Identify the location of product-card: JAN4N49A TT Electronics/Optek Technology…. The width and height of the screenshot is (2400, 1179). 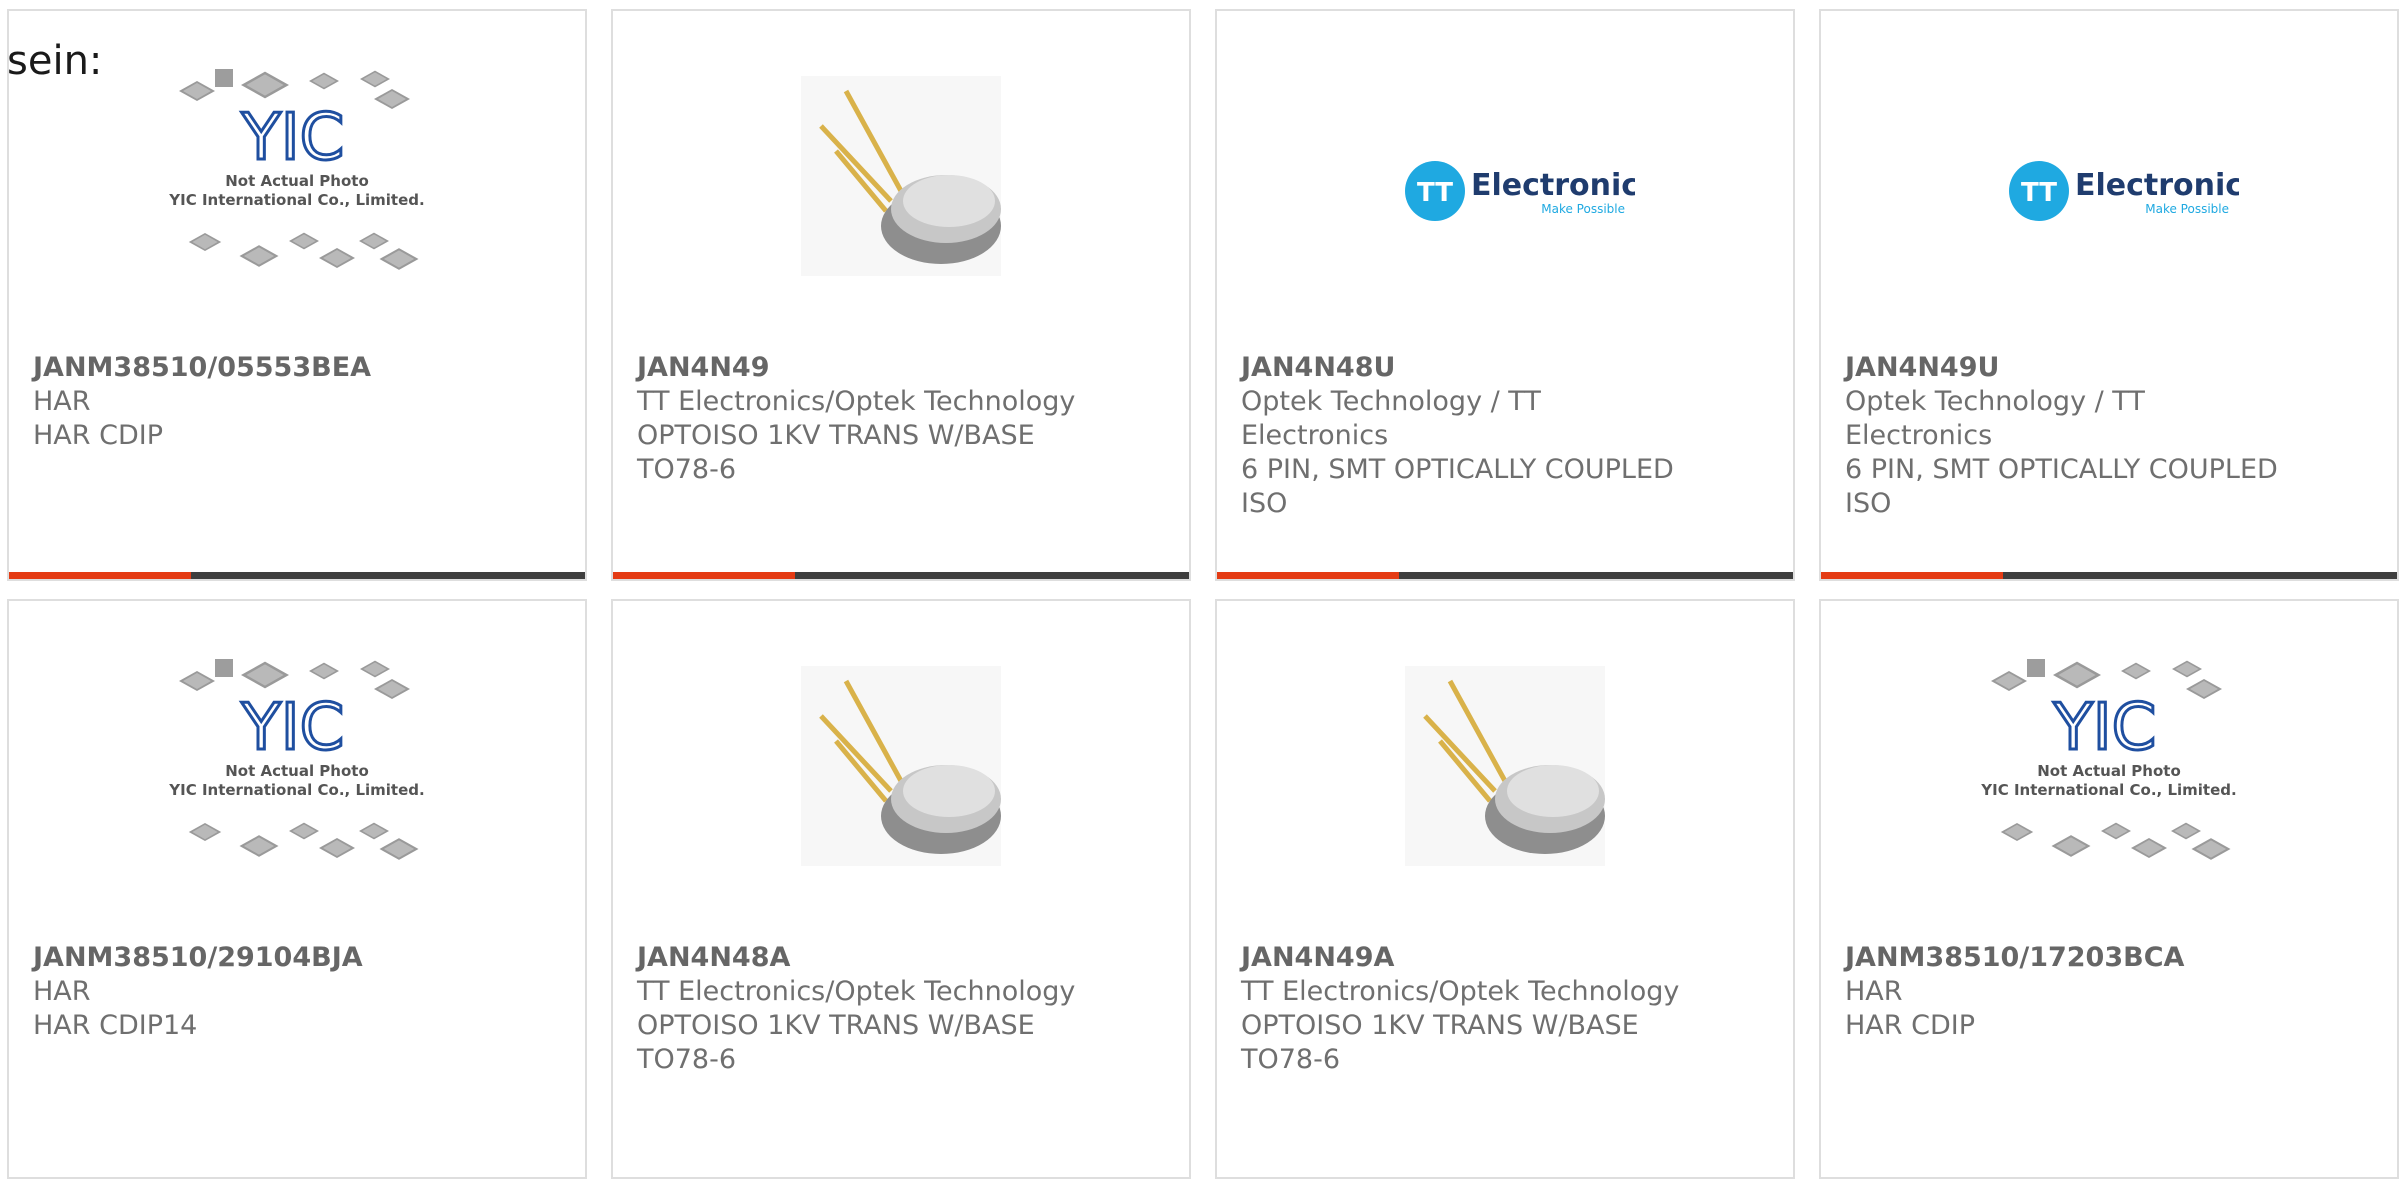
(1505, 889).